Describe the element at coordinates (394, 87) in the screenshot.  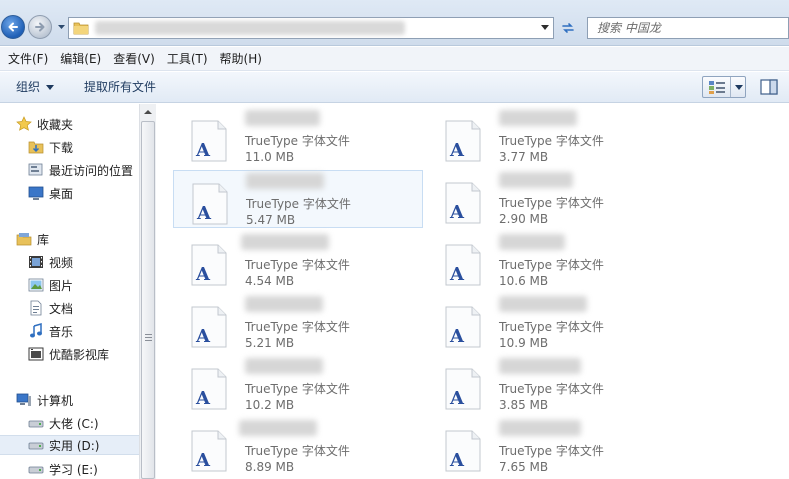
I see `command-toolbar: 组织 提取所有文件` at that location.